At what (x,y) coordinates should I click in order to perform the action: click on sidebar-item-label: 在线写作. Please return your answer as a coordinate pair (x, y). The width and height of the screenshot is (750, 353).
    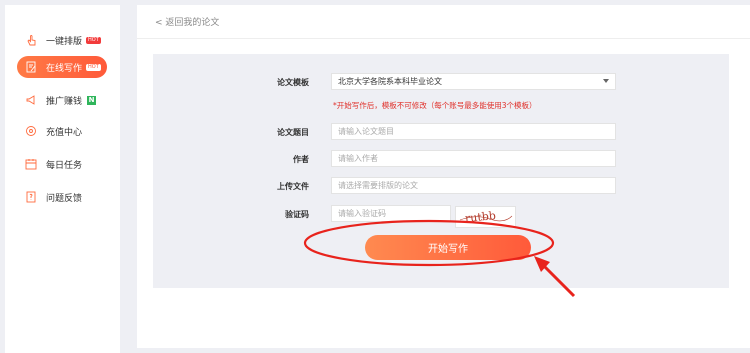
    Looking at the image, I should click on (64, 68).